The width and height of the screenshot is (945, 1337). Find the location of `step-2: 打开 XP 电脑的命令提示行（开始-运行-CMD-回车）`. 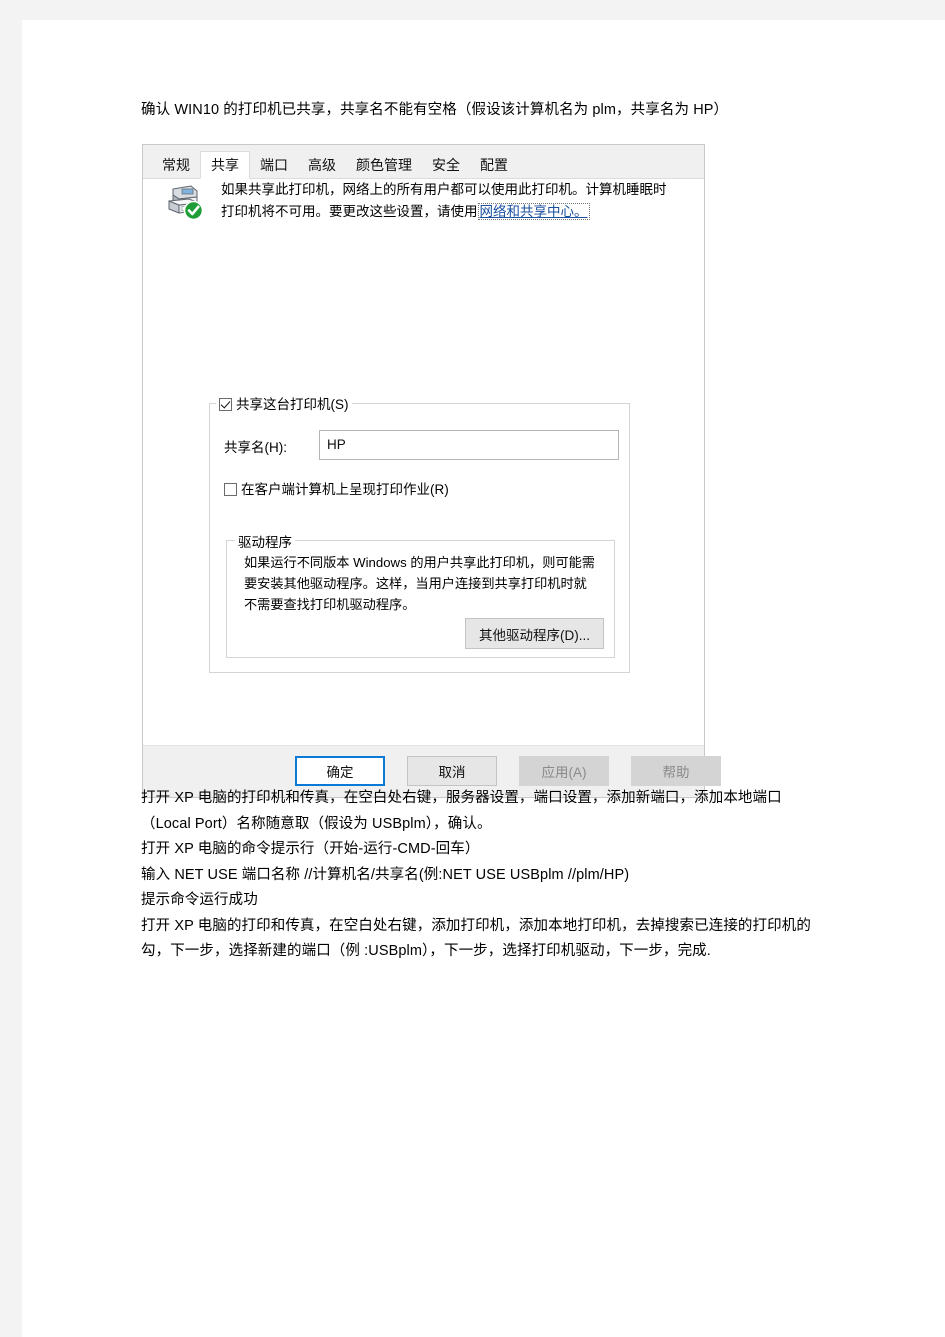

step-2: 打开 XP 电脑的命令提示行（开始-运行-CMD-回车） is located at coordinates (310, 849).